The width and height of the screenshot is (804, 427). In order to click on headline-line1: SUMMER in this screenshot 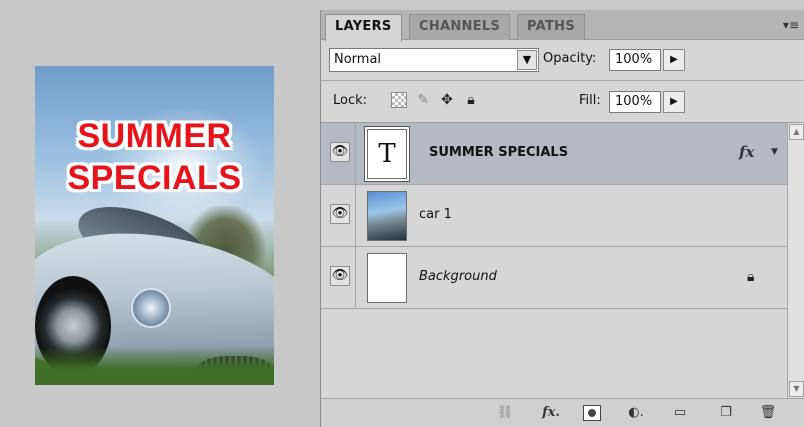, I will do `click(154, 136)`.